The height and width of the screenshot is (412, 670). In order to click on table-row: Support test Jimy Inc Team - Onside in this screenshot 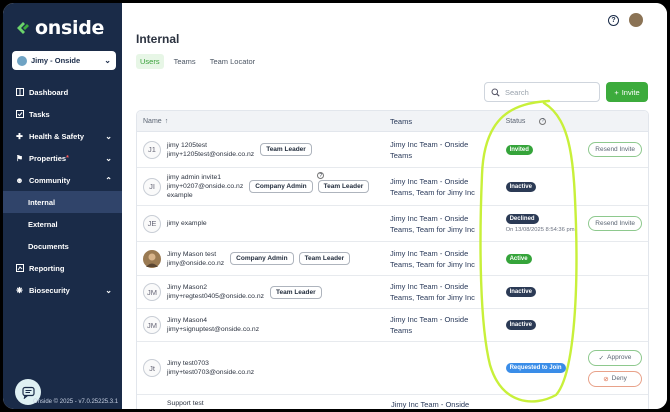, I will do `click(392, 402)`.